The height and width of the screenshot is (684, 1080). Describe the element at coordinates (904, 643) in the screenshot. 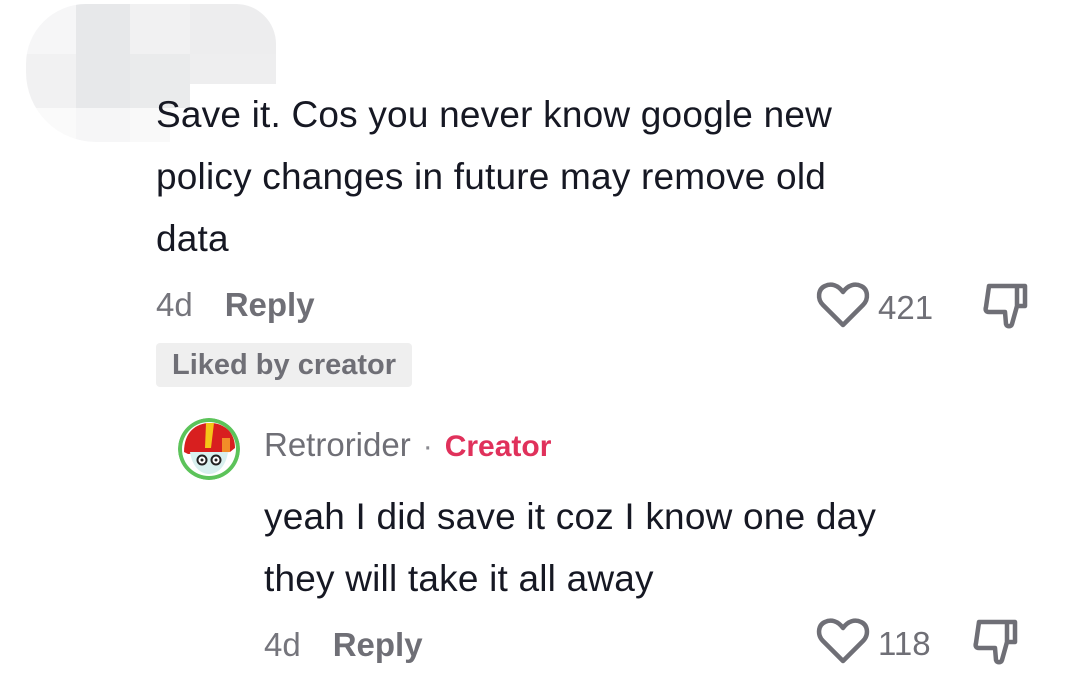

I see `reply-like-count: 118` at that location.